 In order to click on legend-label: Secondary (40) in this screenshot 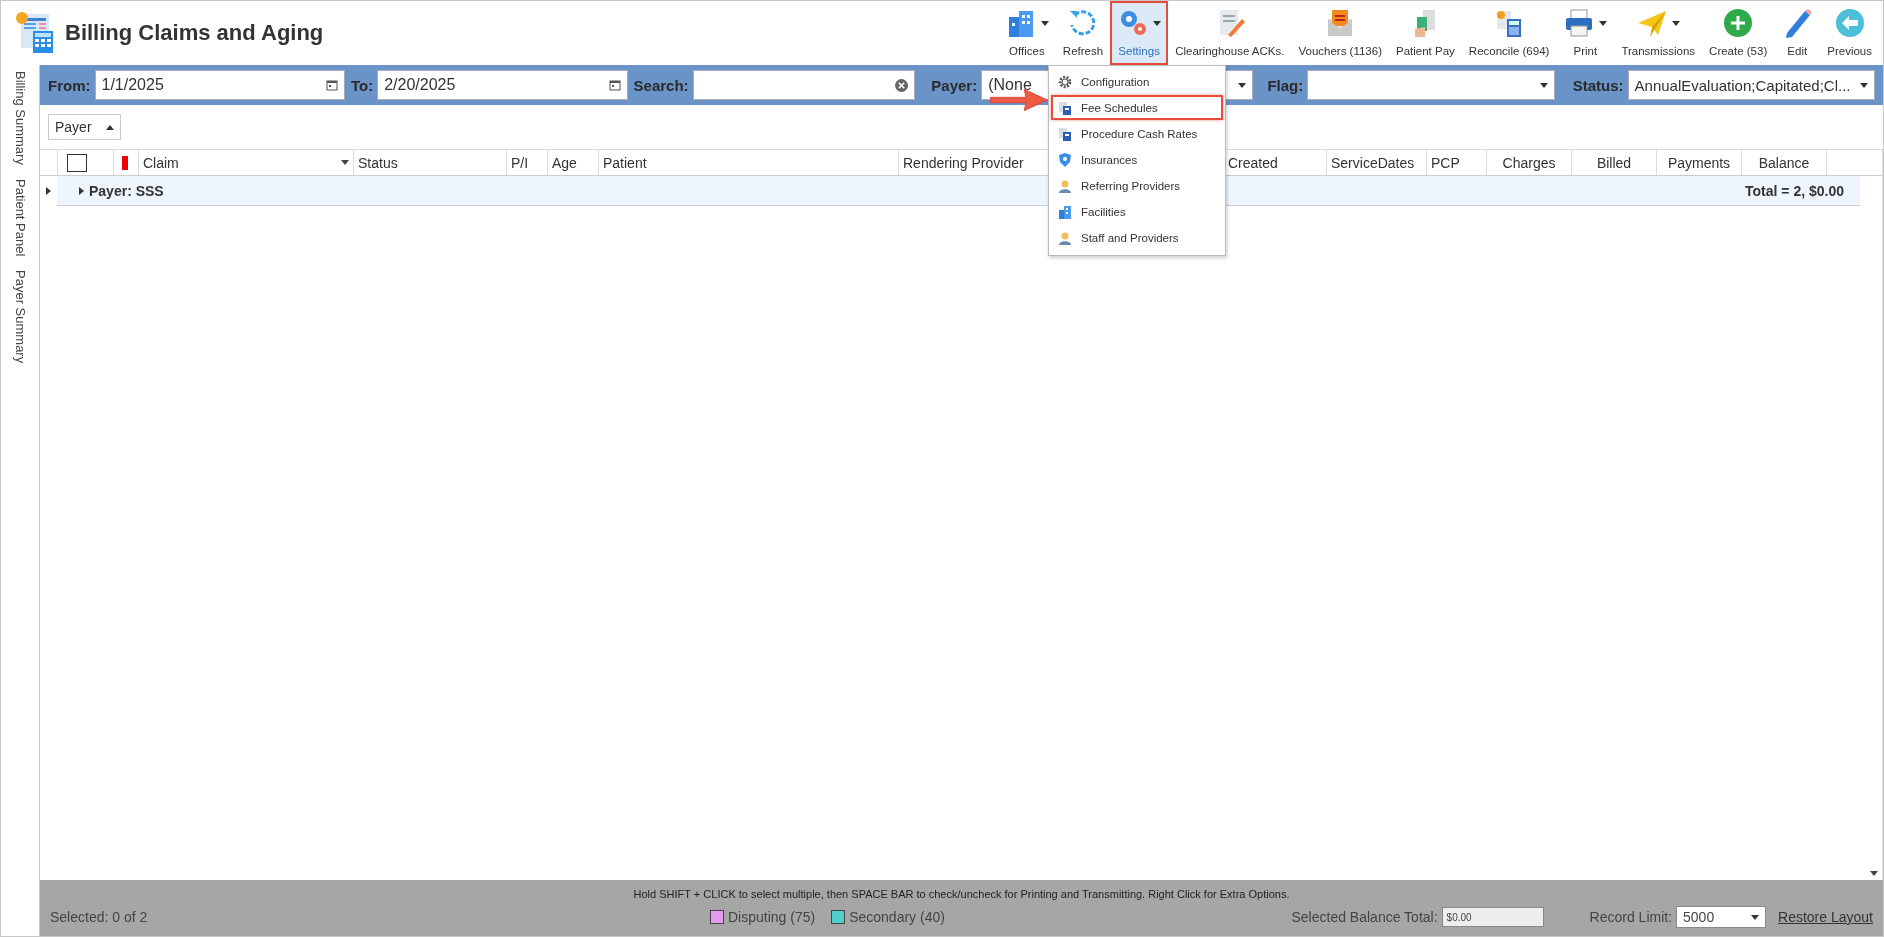, I will do `click(897, 917)`.